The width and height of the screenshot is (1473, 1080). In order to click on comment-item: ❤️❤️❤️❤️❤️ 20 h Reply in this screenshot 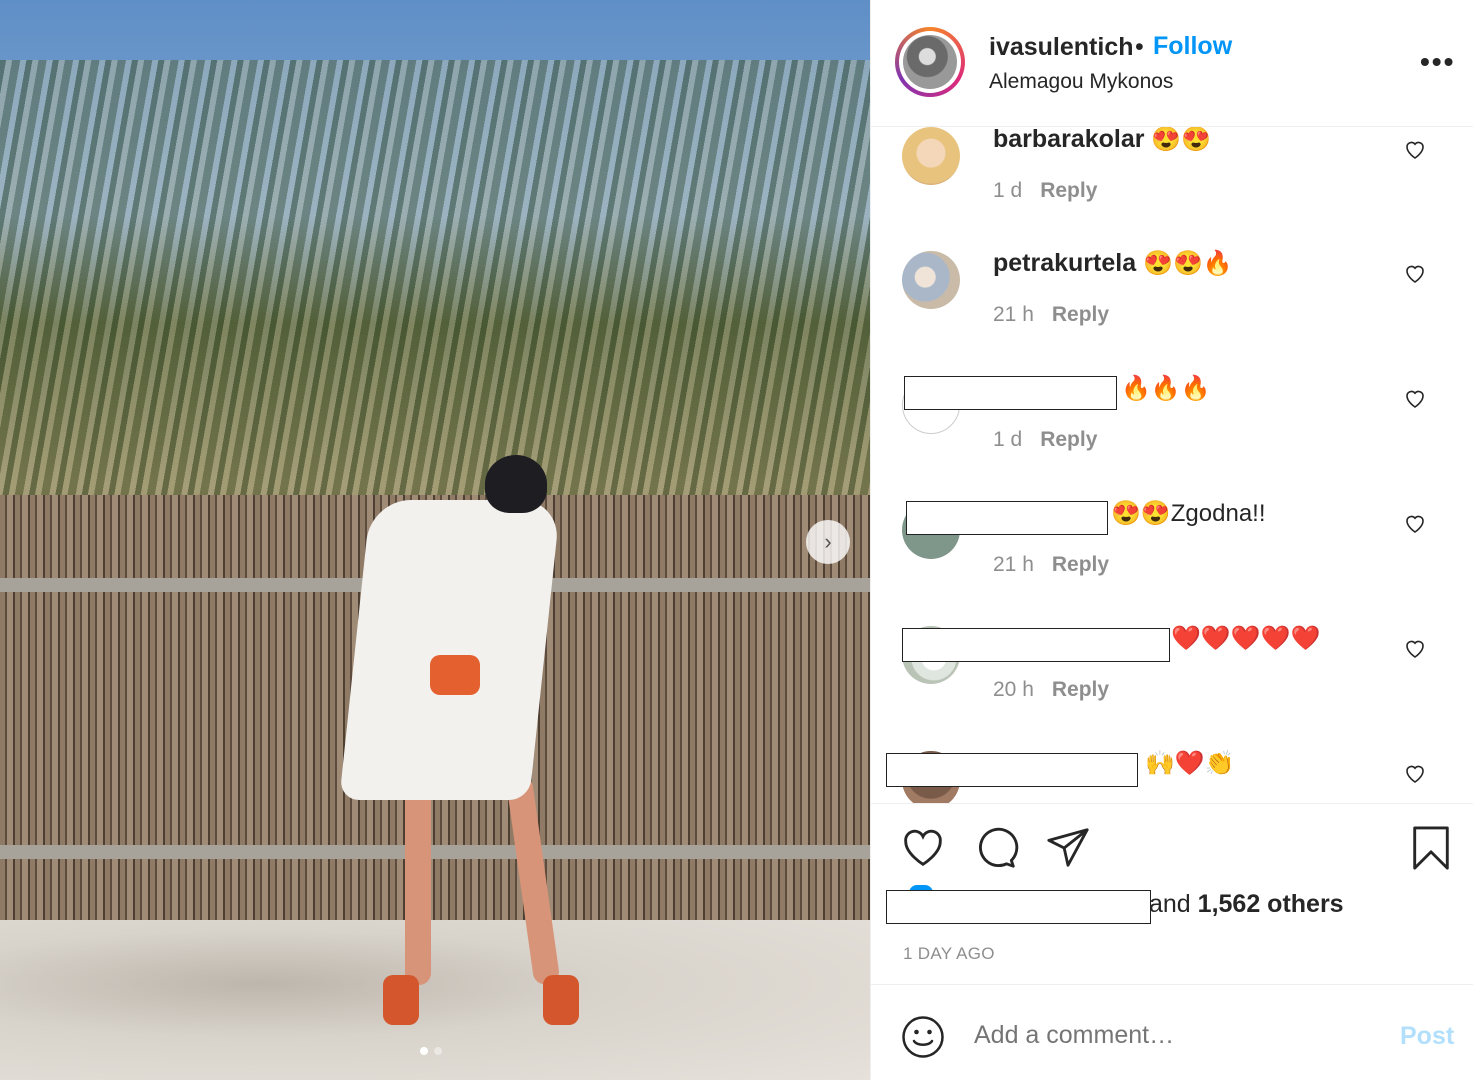, I will do `click(1172, 685)`.